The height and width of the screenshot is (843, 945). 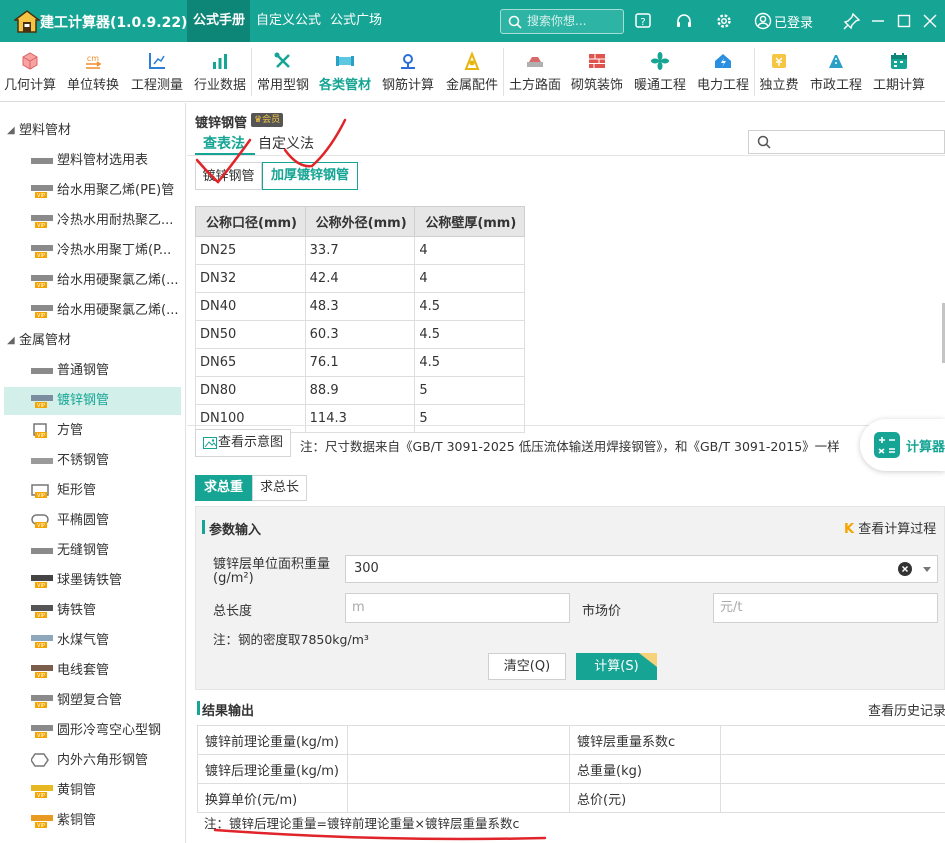 I want to click on toolbar-earthwork: 土方路面, so click(x=535, y=72).